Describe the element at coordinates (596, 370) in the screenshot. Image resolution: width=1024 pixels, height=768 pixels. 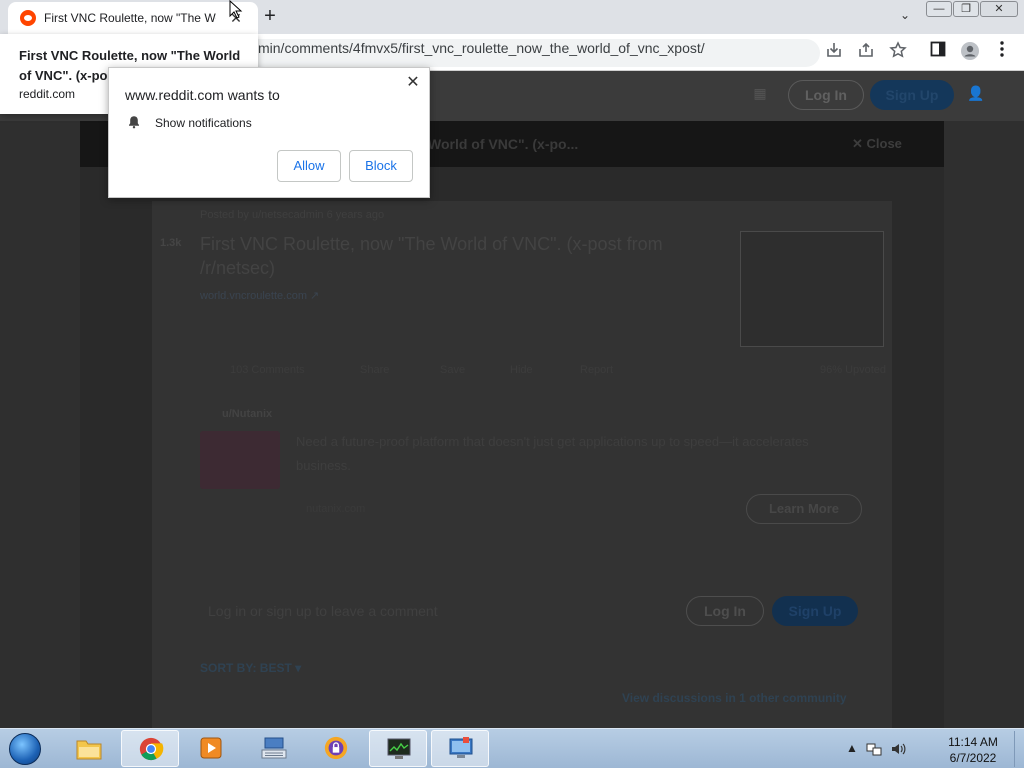
I see `report-action: Report` at that location.